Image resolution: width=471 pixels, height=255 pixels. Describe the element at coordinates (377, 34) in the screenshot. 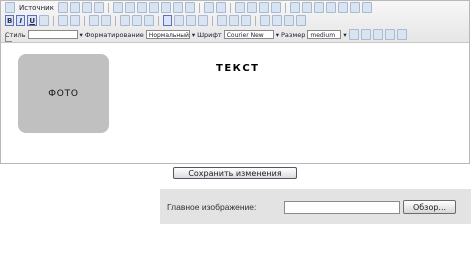

I see `maximize-icon` at that location.